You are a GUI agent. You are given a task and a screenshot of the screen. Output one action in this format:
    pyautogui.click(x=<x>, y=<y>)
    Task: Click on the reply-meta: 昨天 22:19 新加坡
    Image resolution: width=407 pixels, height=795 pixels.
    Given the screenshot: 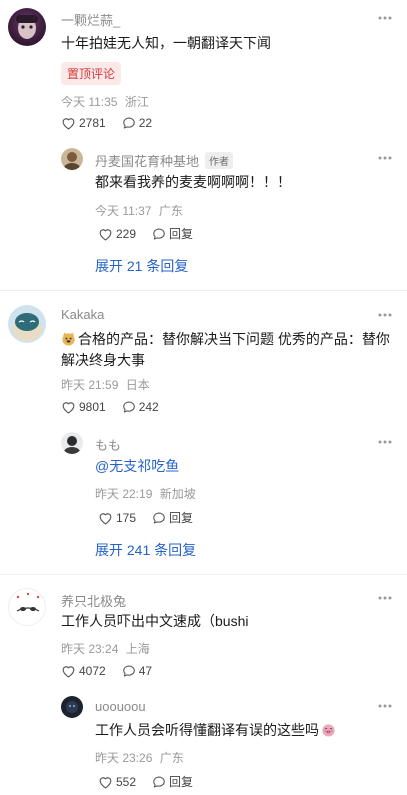 What is the action you would take?
    pyautogui.click(x=145, y=493)
    